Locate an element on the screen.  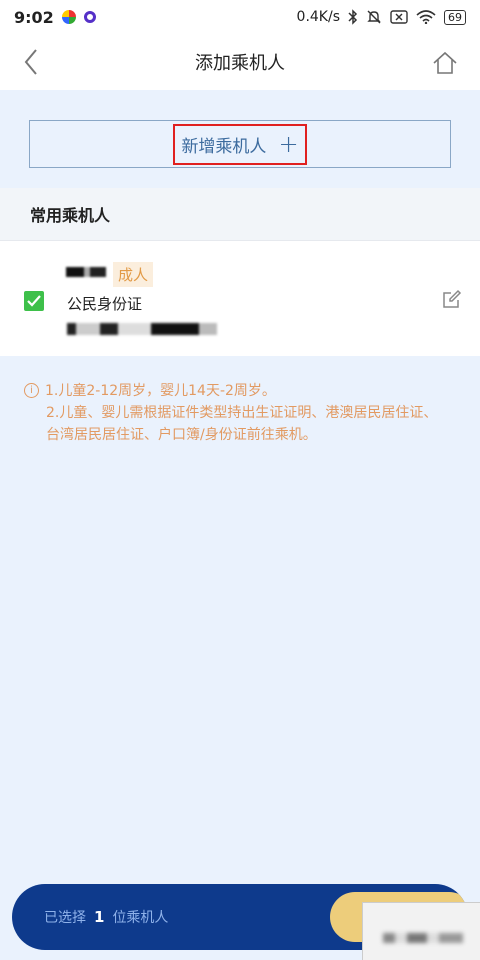
chevron-left-icon is located at coordinates (32, 62).